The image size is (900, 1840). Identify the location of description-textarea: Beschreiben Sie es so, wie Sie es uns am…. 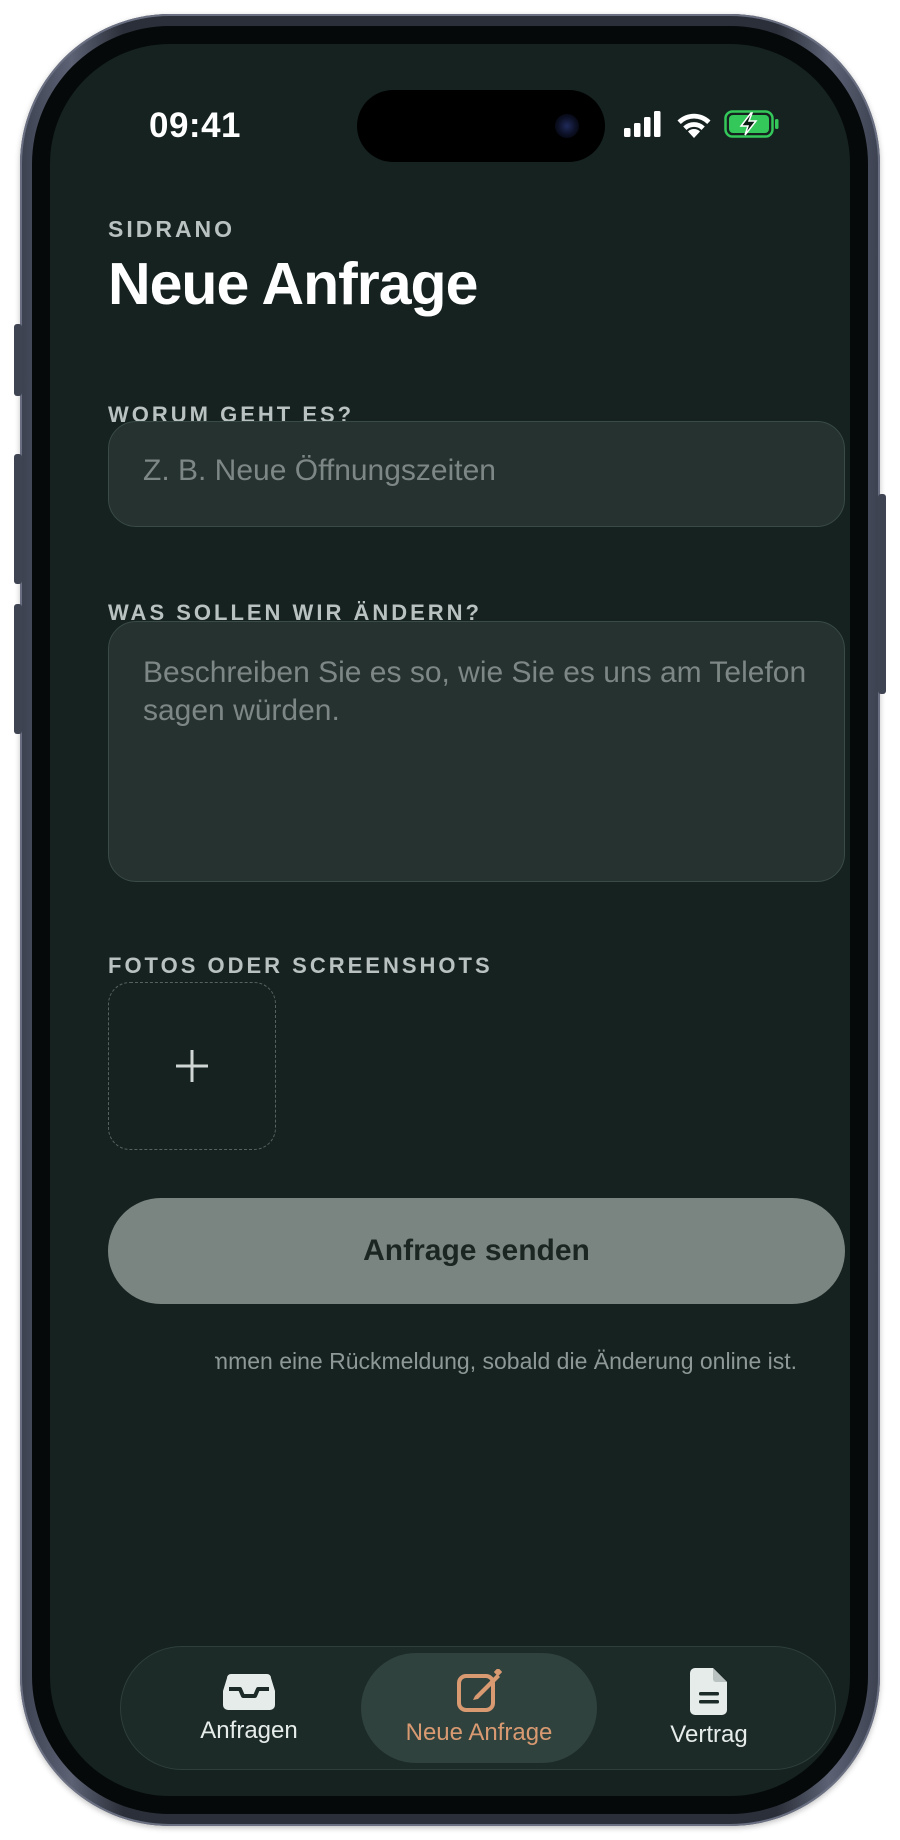
(476, 751).